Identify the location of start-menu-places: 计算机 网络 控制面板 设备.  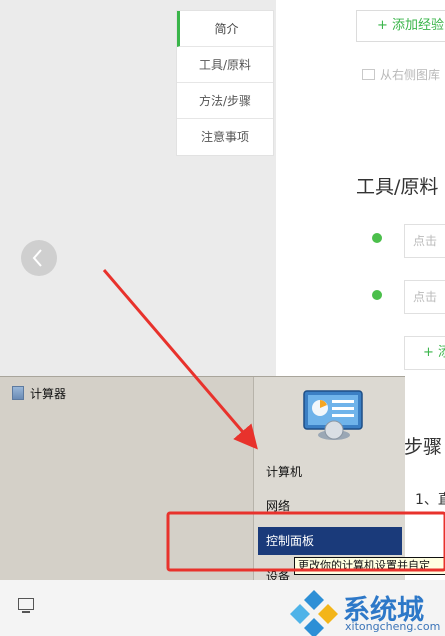
(329, 479).